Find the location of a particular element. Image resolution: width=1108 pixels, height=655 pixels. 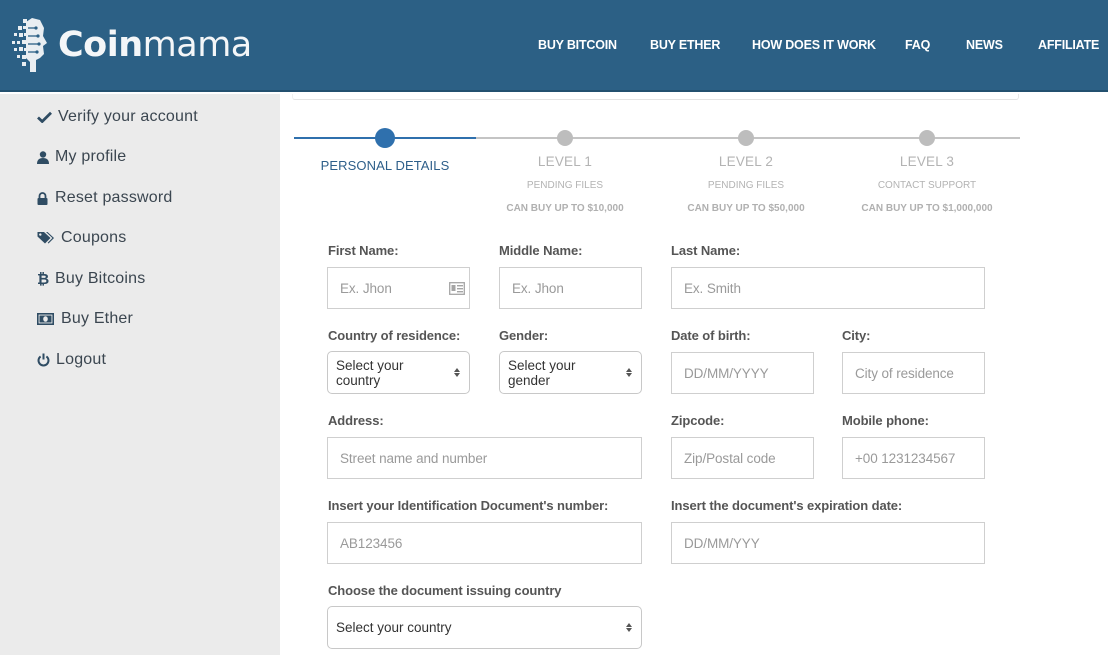

step-title: PERSONAL DETAILS is located at coordinates (385, 165).